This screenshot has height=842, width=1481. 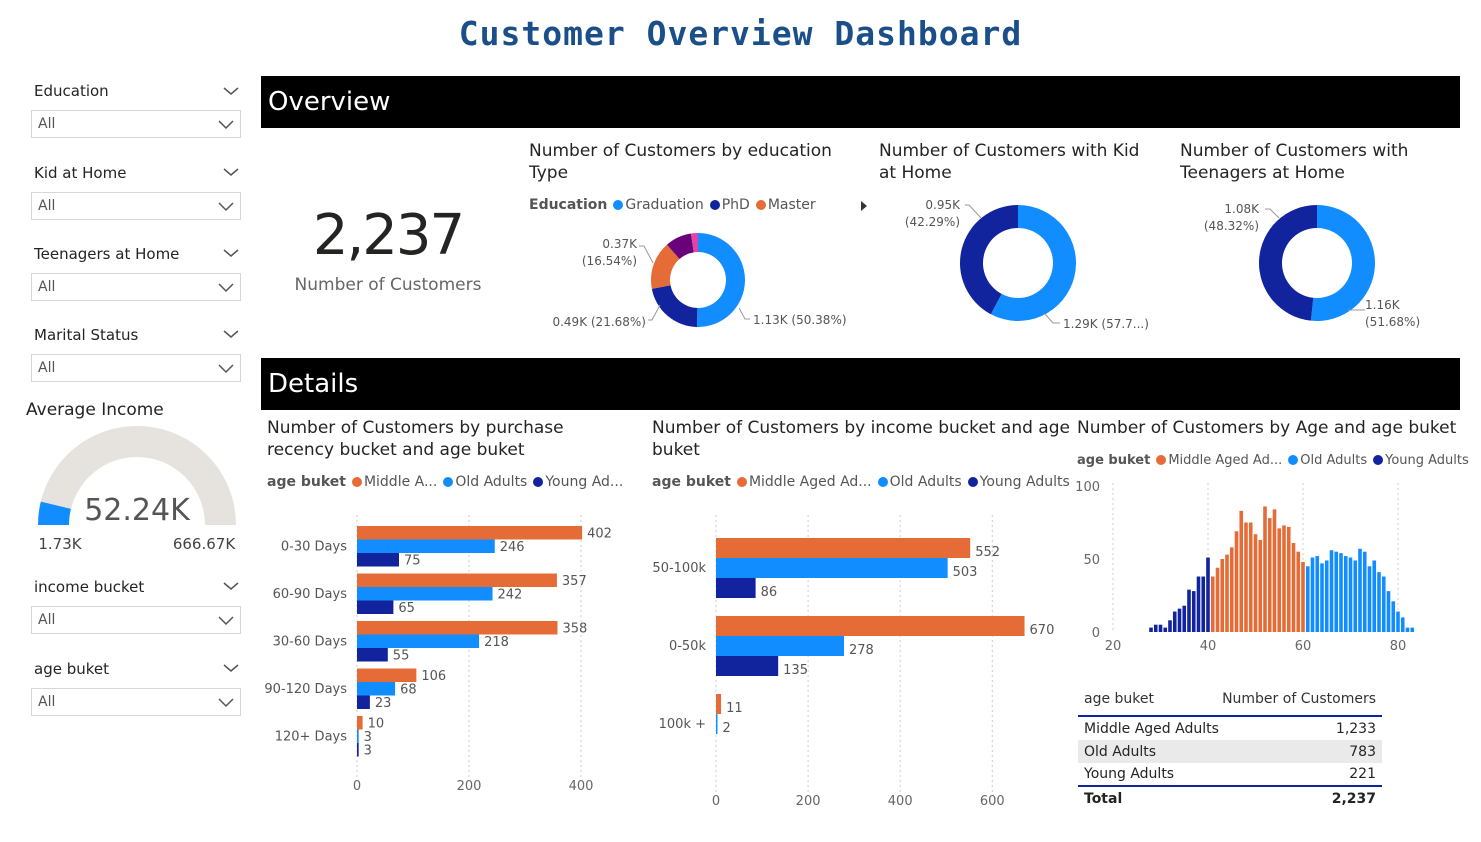 What do you see at coordinates (1149, 699) in the screenshot?
I see `table-header: age buket` at bounding box center [1149, 699].